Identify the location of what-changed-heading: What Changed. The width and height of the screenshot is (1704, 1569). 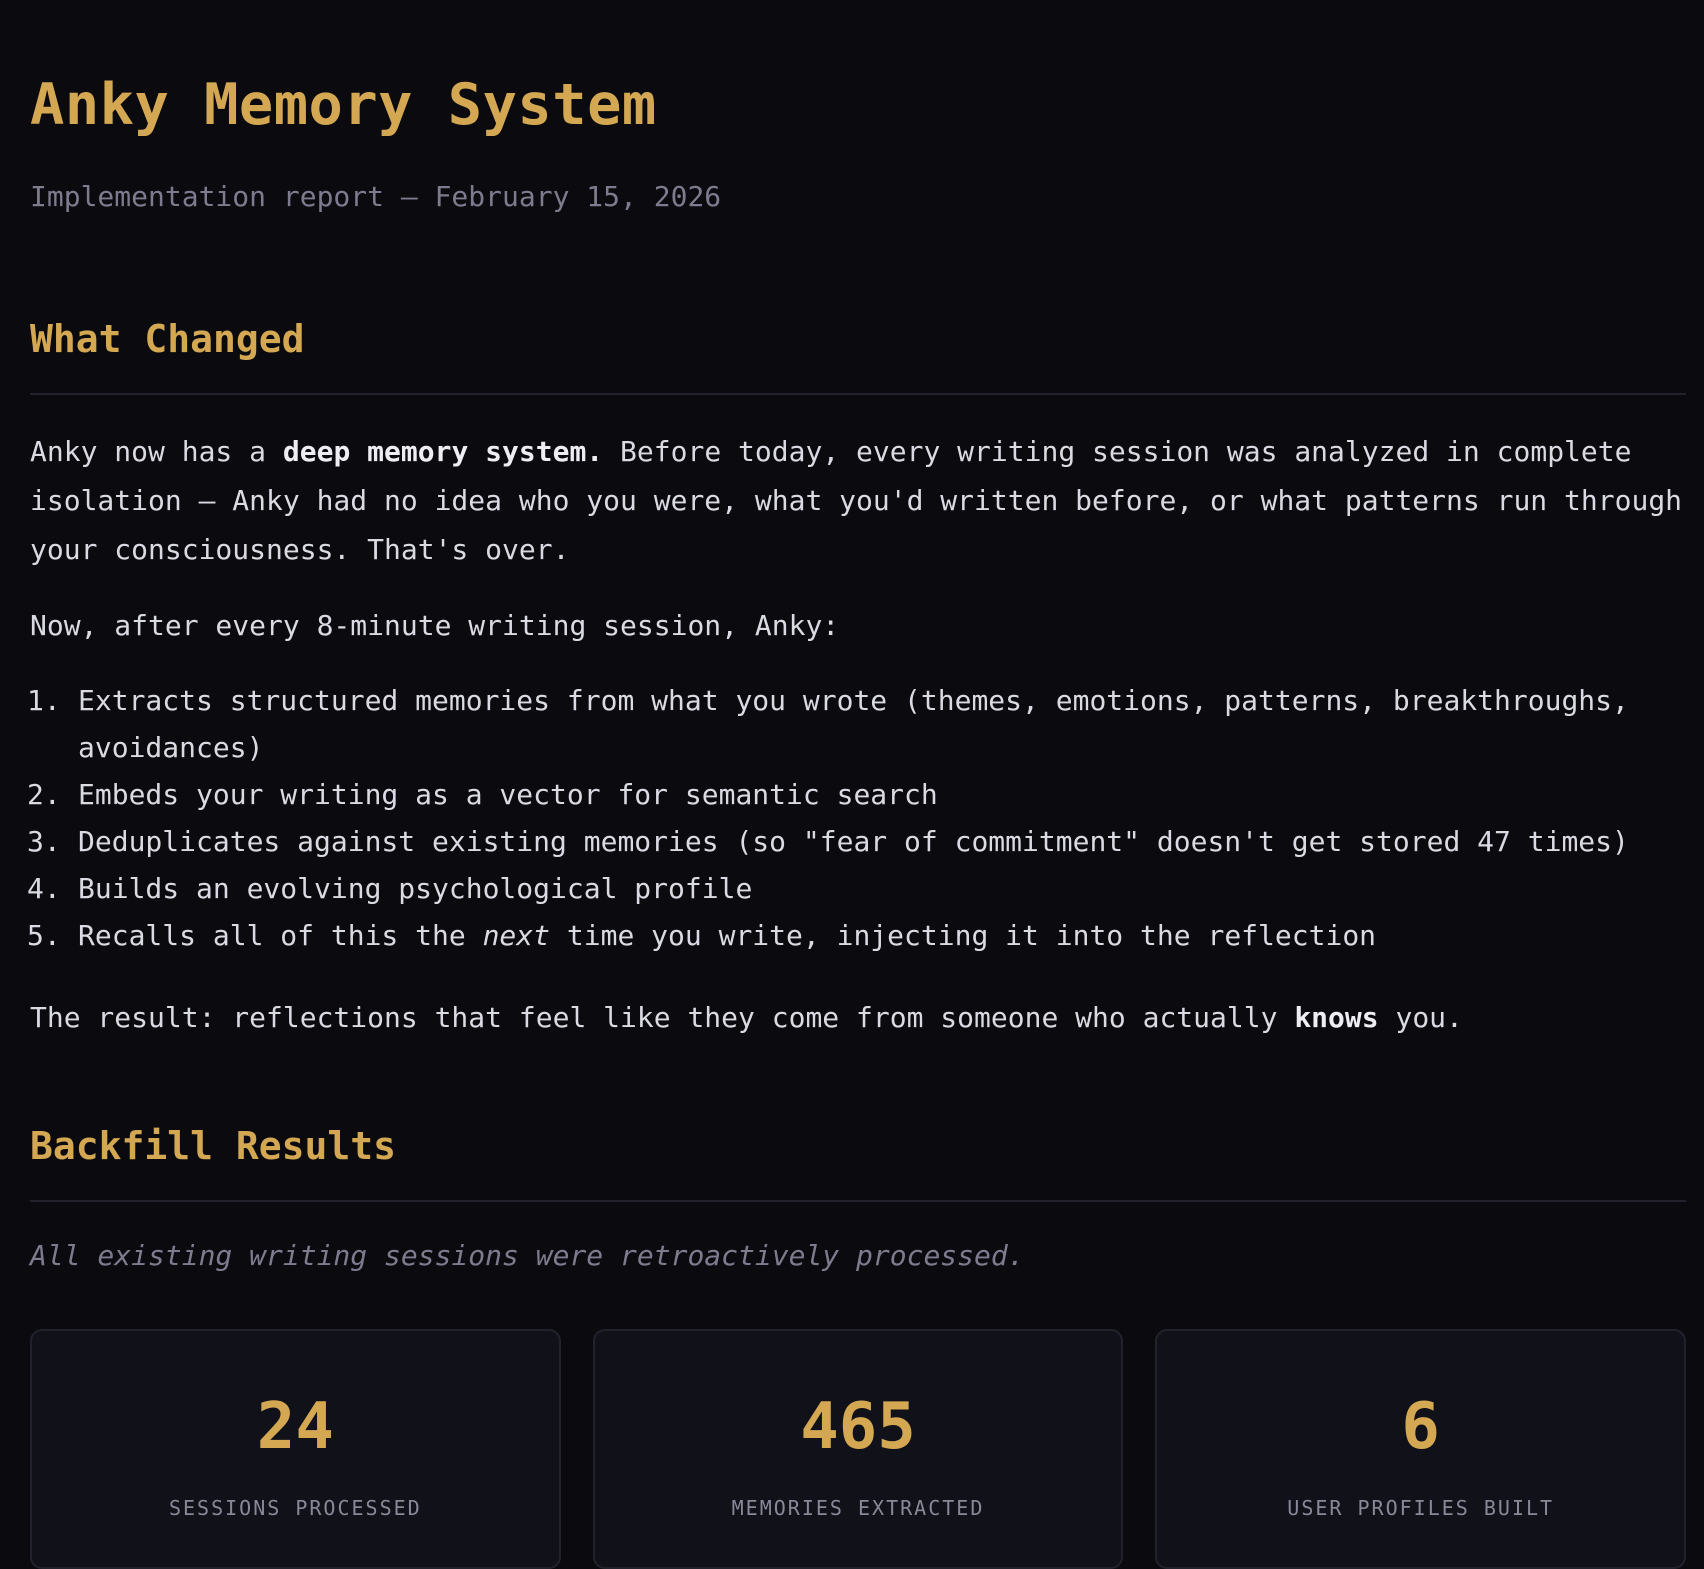
(167, 339).